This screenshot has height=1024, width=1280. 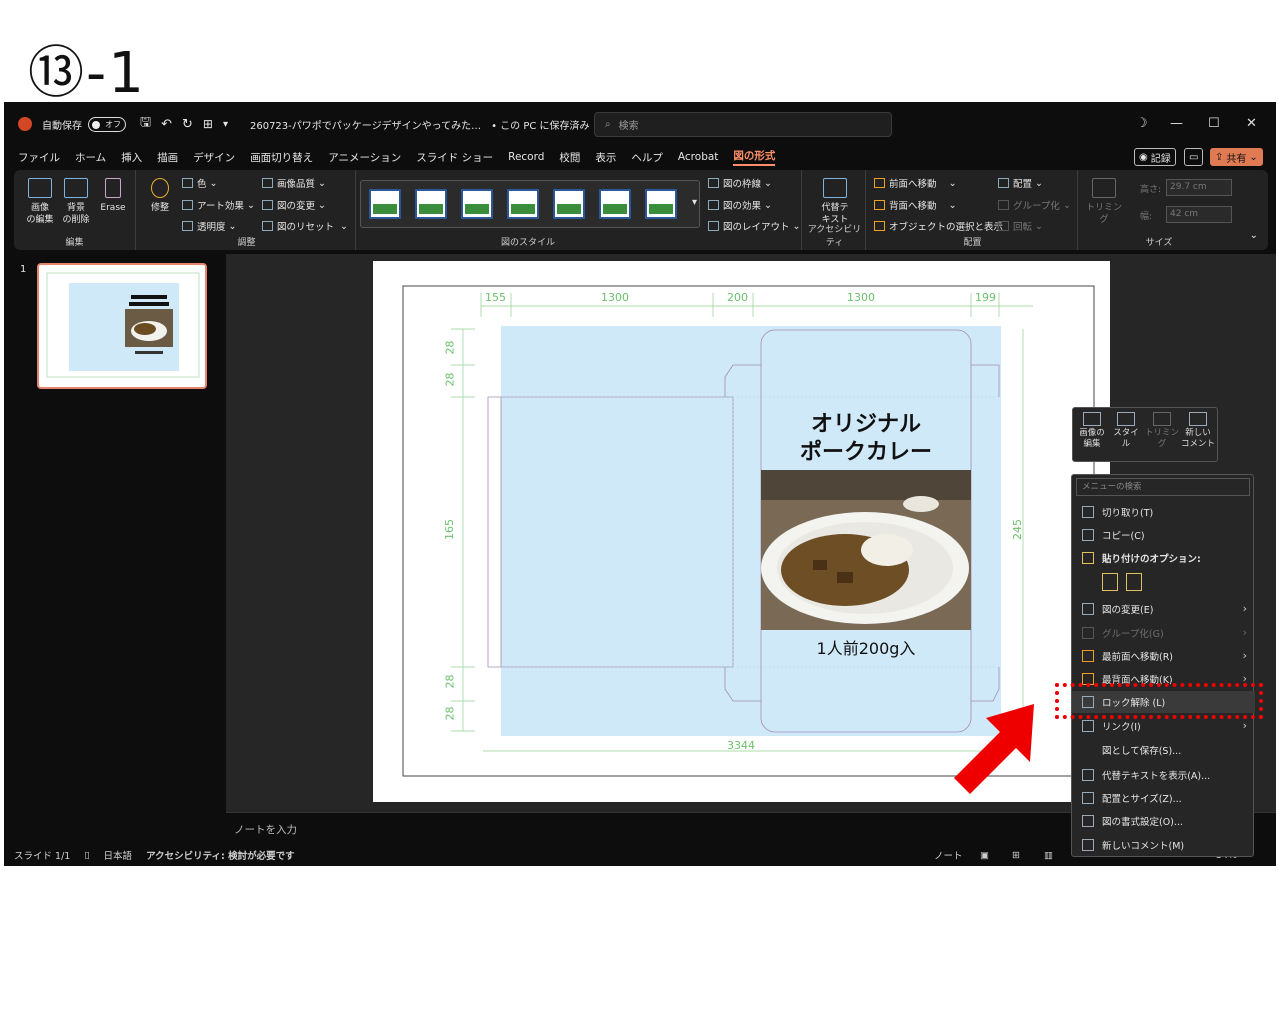 I want to click on mini-image-edit-button: 画像の 編集, so click(x=1092, y=431).